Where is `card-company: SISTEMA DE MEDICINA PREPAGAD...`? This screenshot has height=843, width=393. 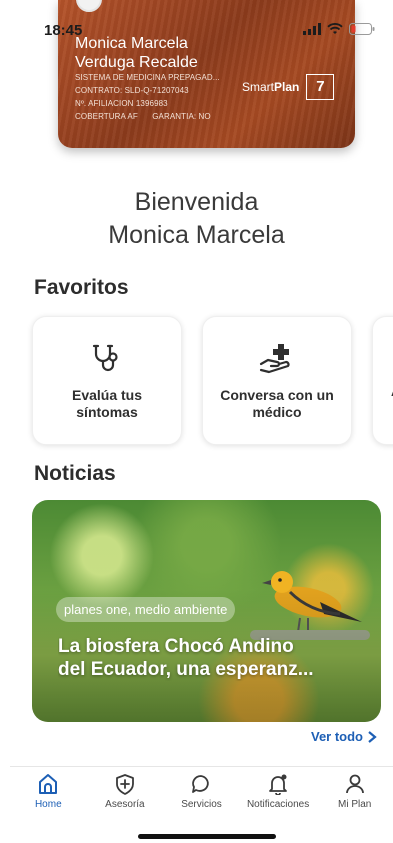
card-company: SISTEMA DE MEDICINA PREPAGAD... is located at coordinates (147, 77).